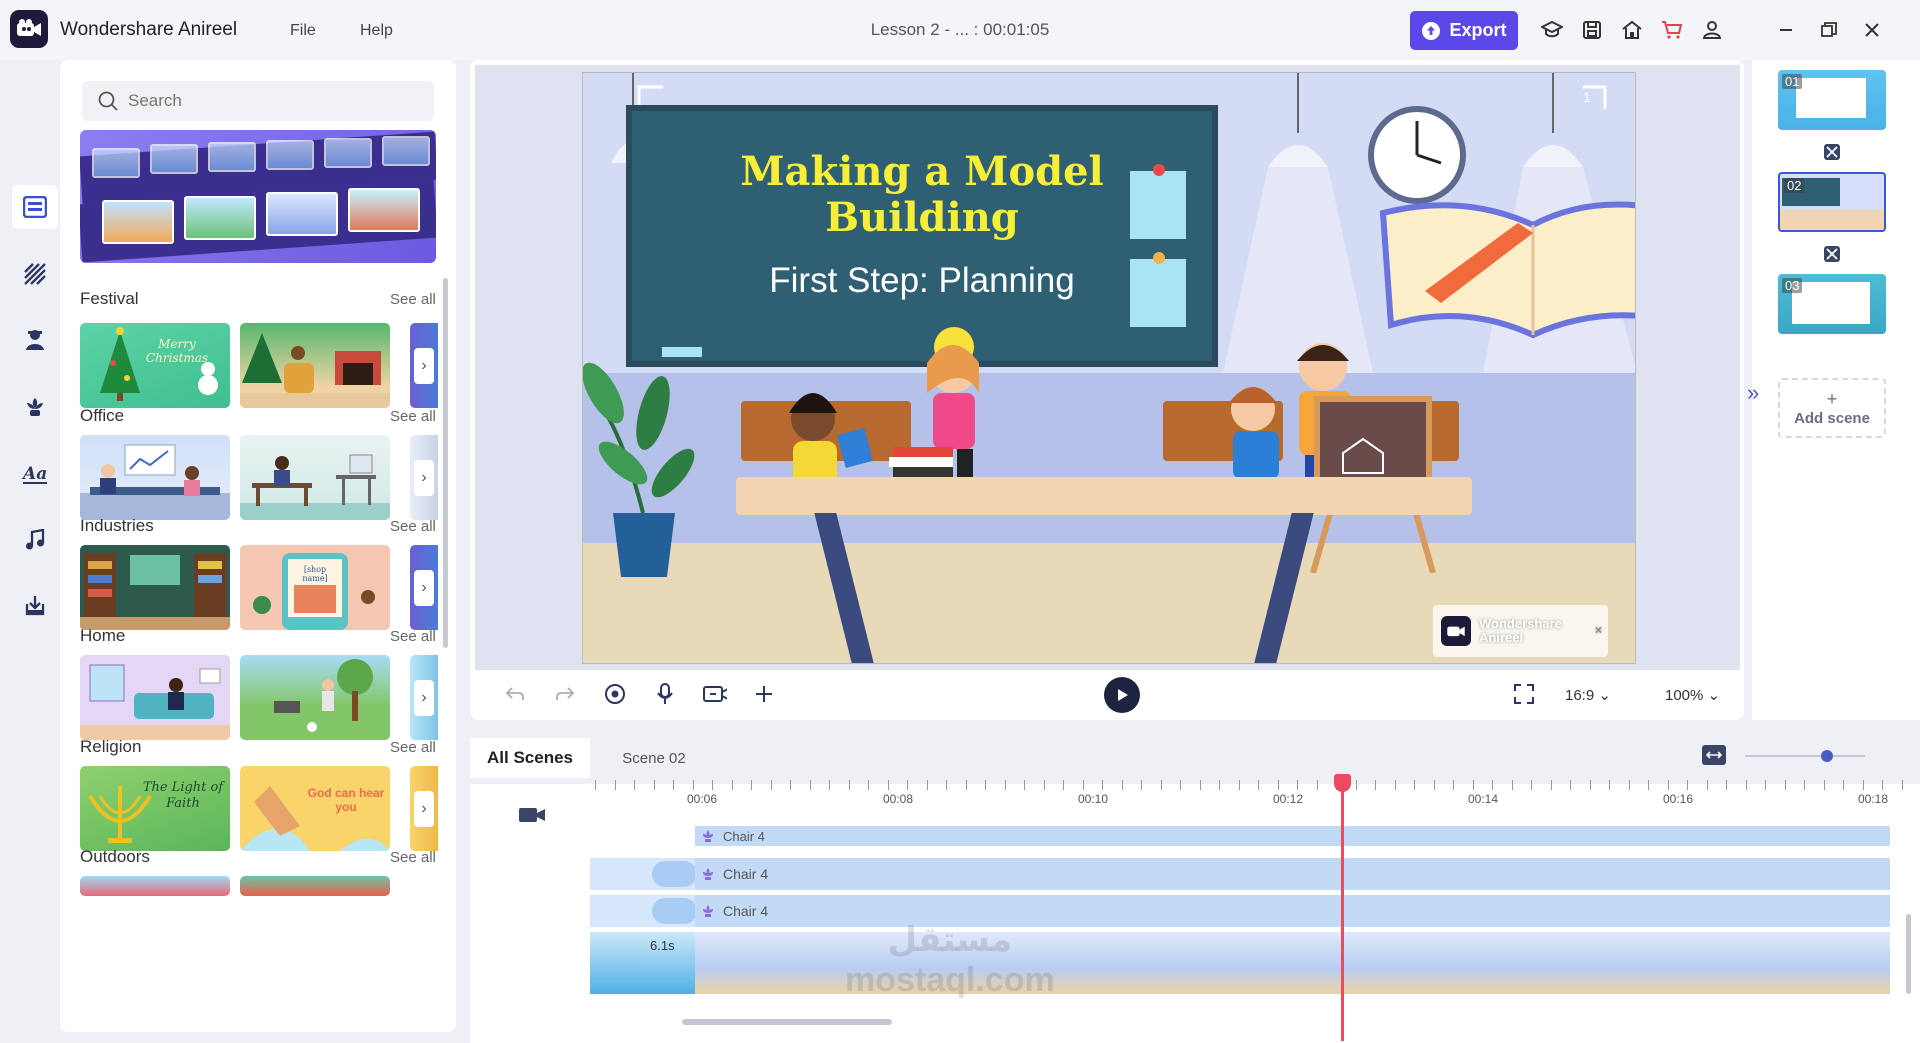 The height and width of the screenshot is (1043, 1920). What do you see at coordinates (764, 694) in the screenshot?
I see `add-element-icon` at bounding box center [764, 694].